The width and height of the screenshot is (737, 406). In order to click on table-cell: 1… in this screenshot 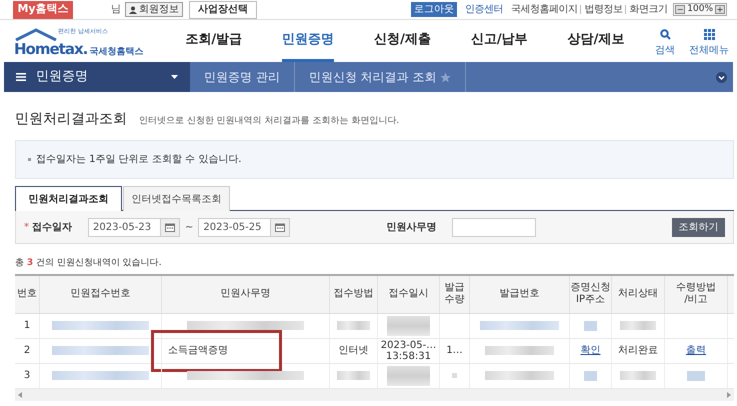, I will do `click(454, 350)`.